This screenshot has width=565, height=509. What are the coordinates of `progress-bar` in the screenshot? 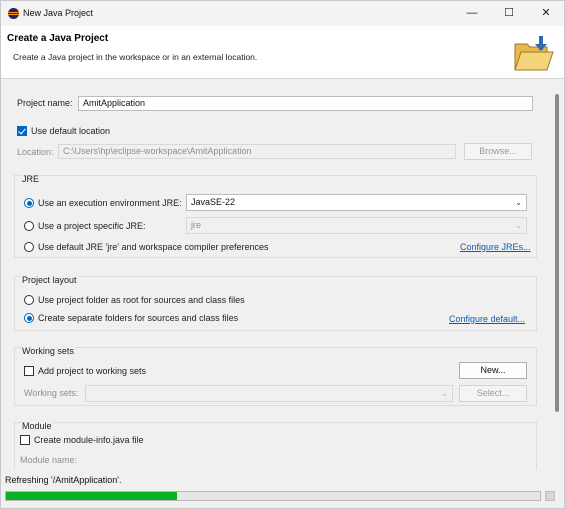 It's located at (273, 496).